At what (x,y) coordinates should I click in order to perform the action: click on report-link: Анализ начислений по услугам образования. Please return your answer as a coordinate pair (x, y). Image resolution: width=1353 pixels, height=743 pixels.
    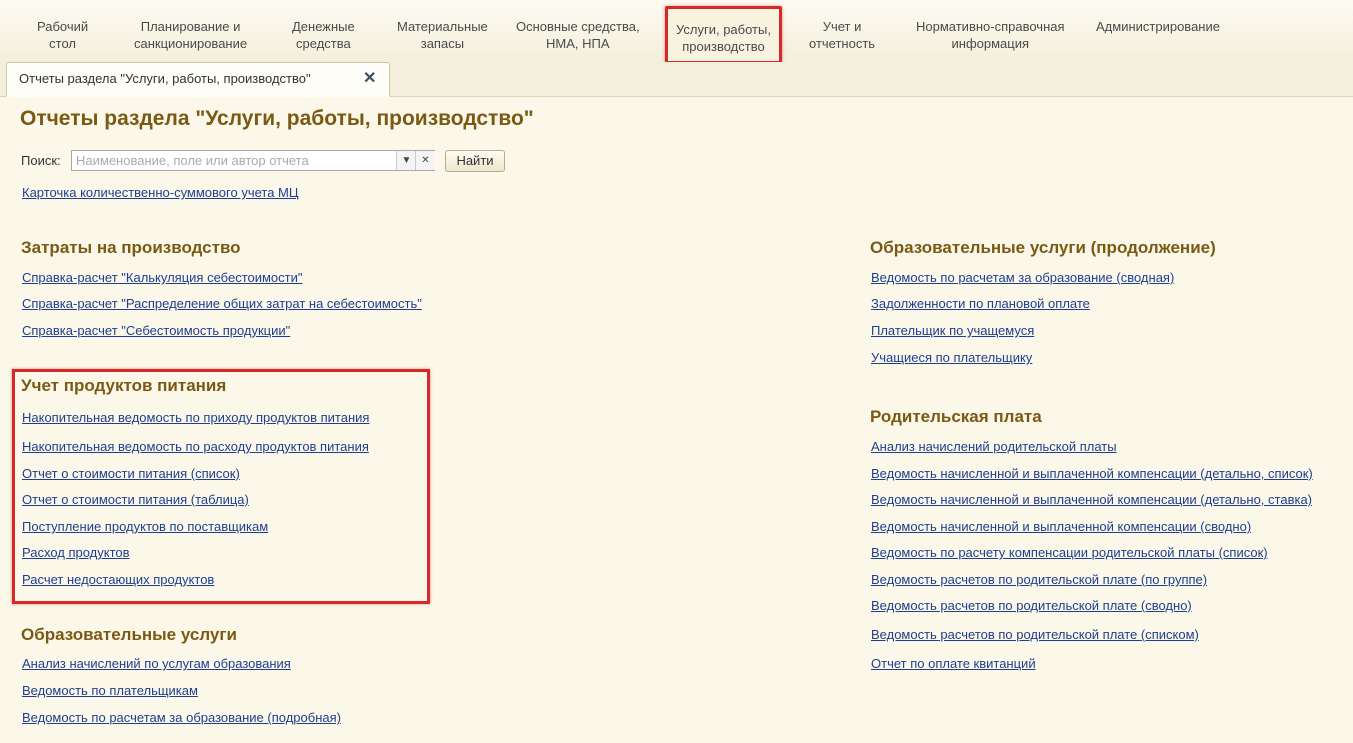
    Looking at the image, I should click on (156, 663).